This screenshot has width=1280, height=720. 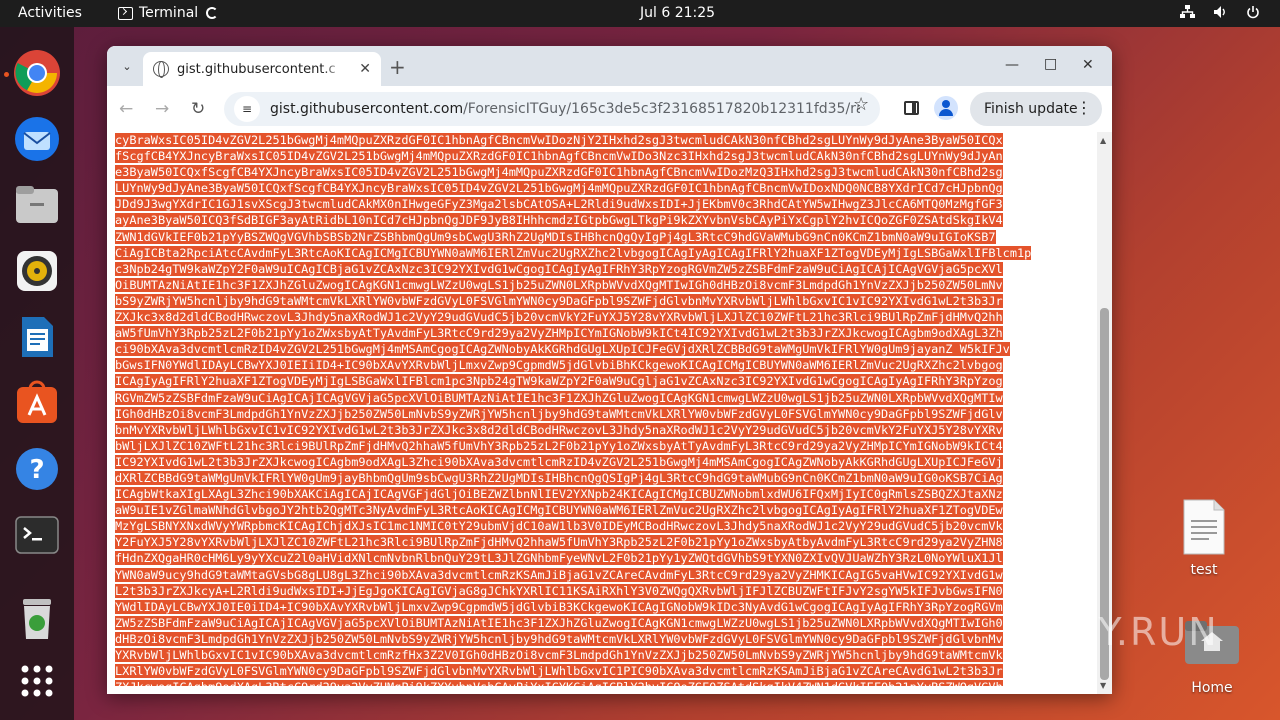 I want to click on finish-update-label: Finish update, so click(x=1031, y=109).